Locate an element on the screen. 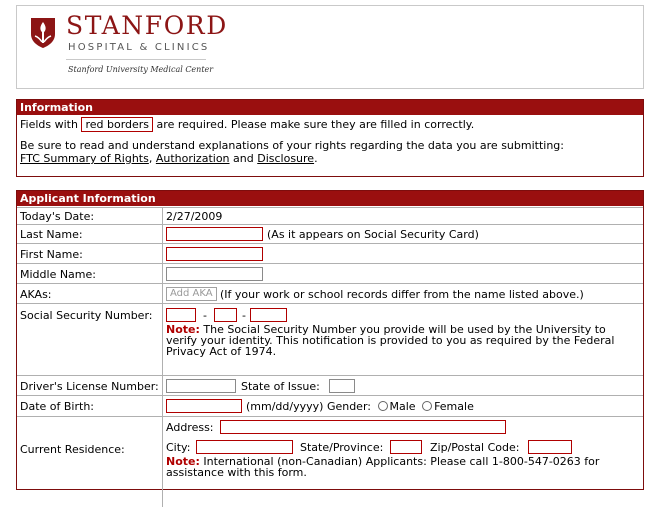  residence-note-line2: assistance with this form. is located at coordinates (236, 472).